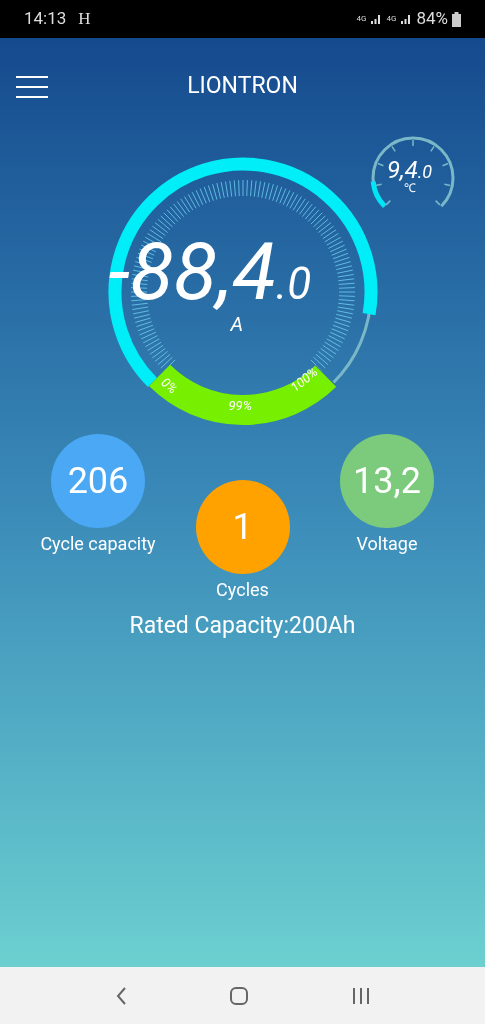 The image size is (485, 1024). I want to click on current-unit: A, so click(237, 324).